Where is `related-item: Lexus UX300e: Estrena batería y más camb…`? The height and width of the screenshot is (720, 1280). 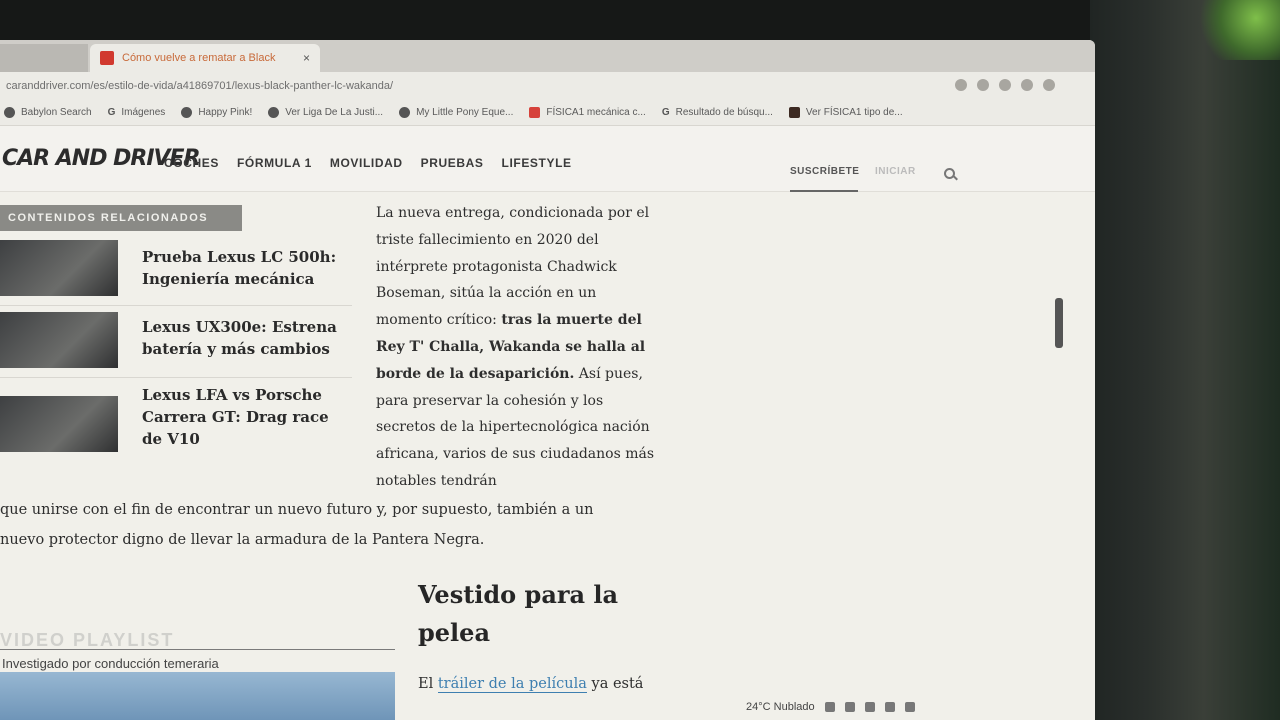 related-item: Lexus UX300e: Estrena batería y más camb… is located at coordinates (176, 345).